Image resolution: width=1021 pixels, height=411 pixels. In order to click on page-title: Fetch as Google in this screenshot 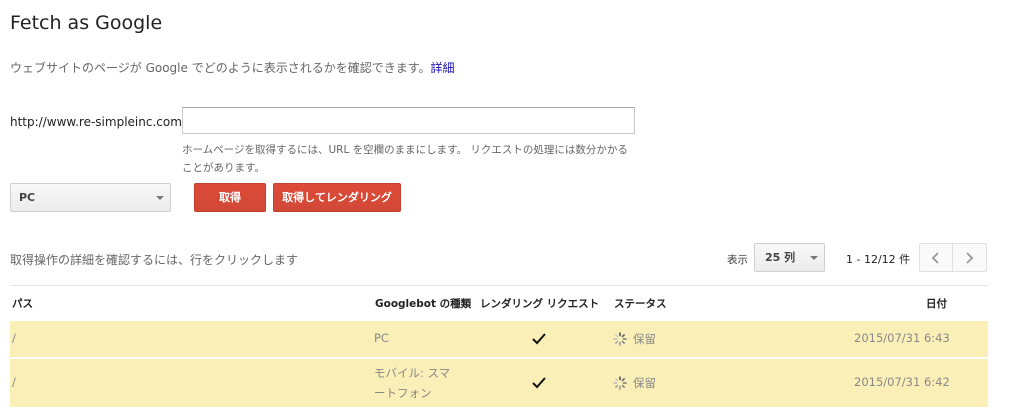, I will do `click(86, 23)`.